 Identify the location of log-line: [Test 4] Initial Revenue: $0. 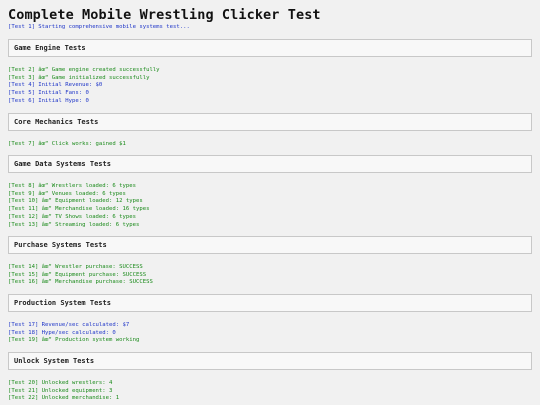
(55, 85).